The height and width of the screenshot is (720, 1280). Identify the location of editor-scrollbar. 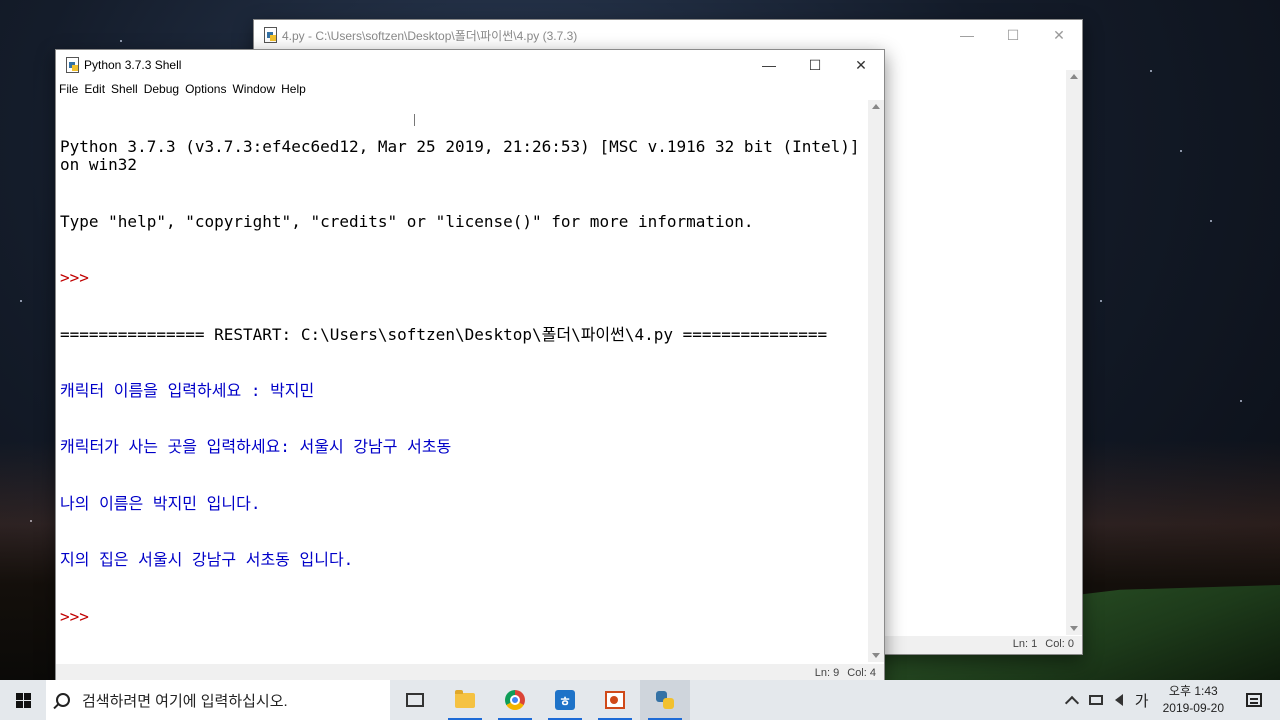
(1074, 352).